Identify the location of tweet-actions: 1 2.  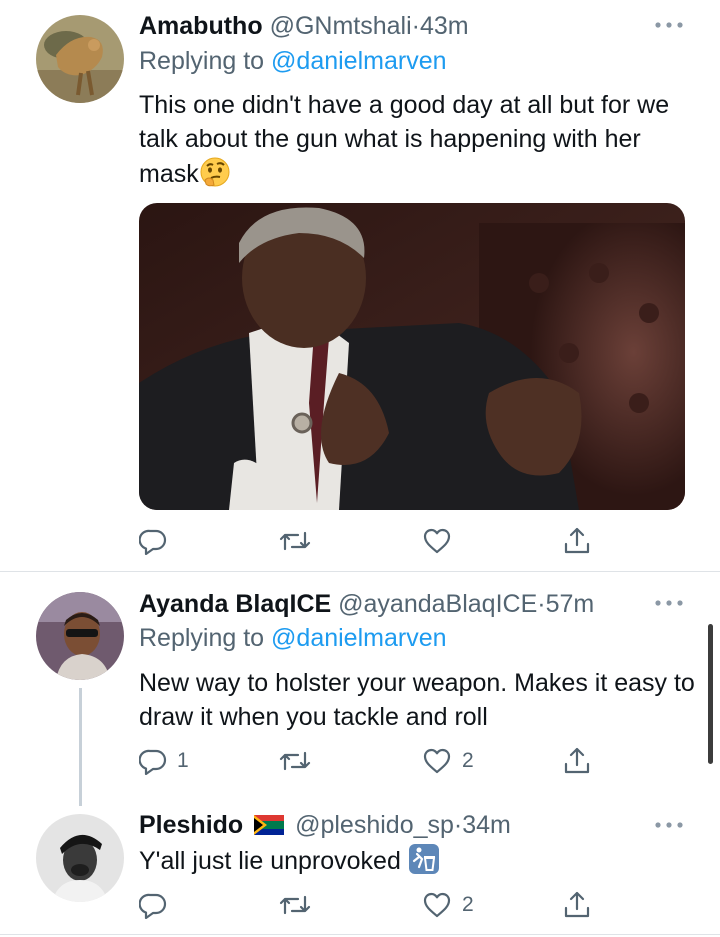
(374, 761).